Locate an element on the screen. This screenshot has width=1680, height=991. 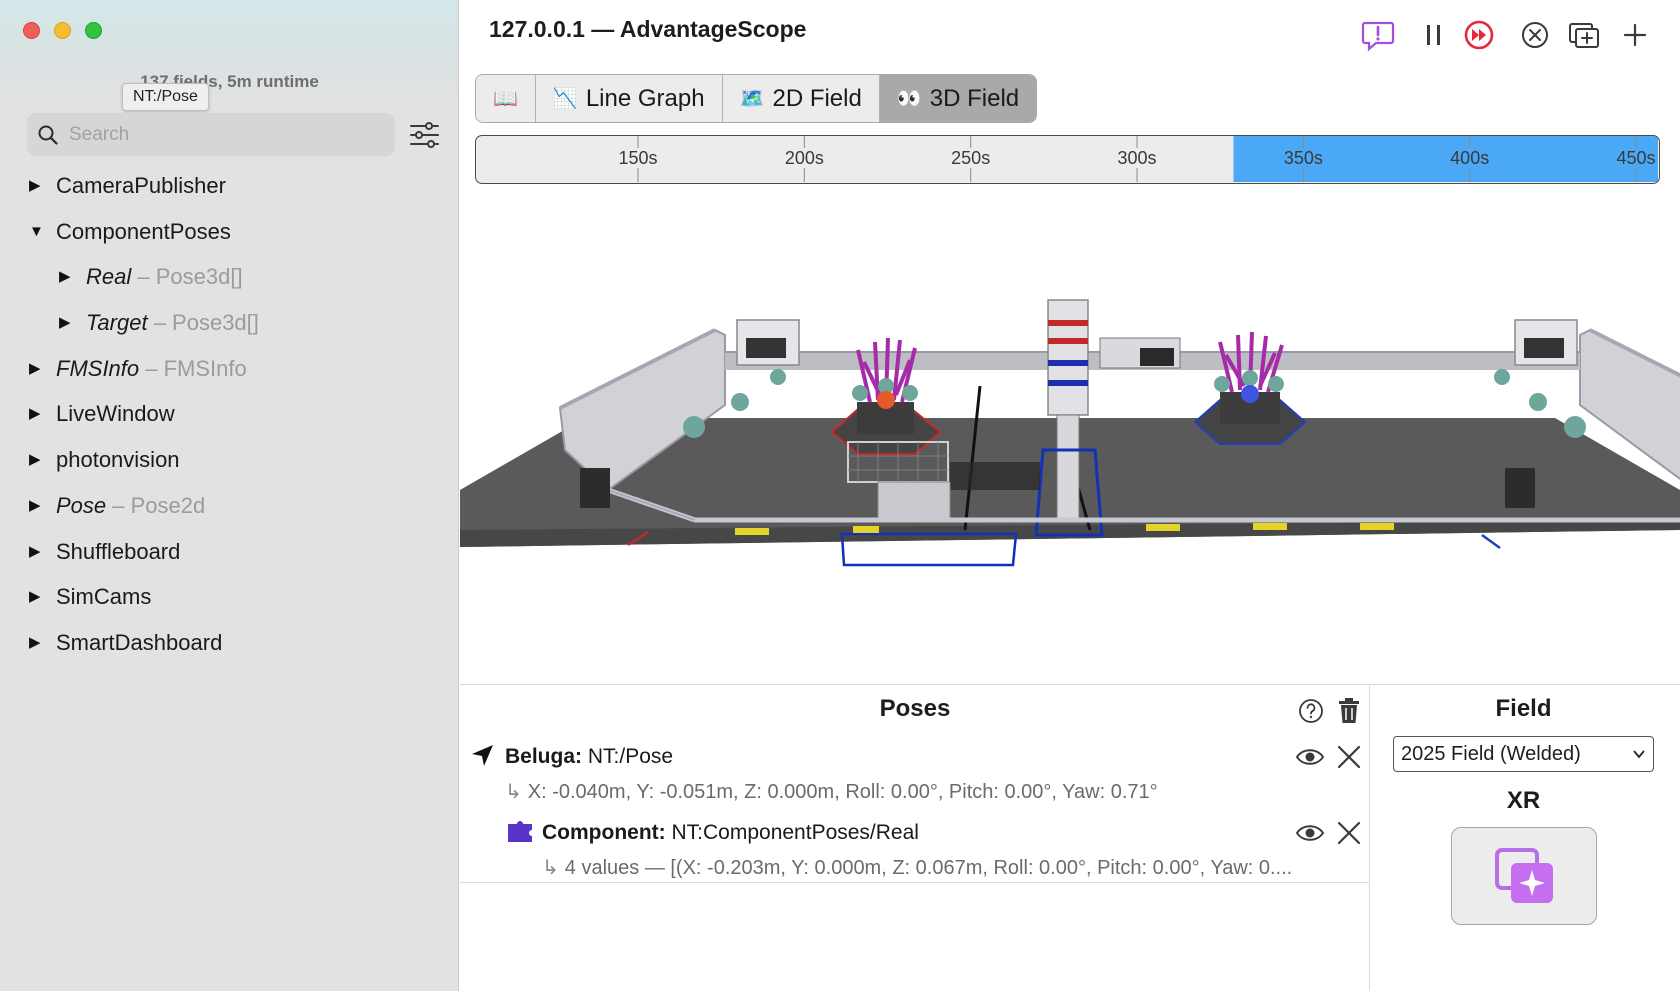
tree-item-componentposes: ▼ ComponentPoses is located at coordinates (229, 232).